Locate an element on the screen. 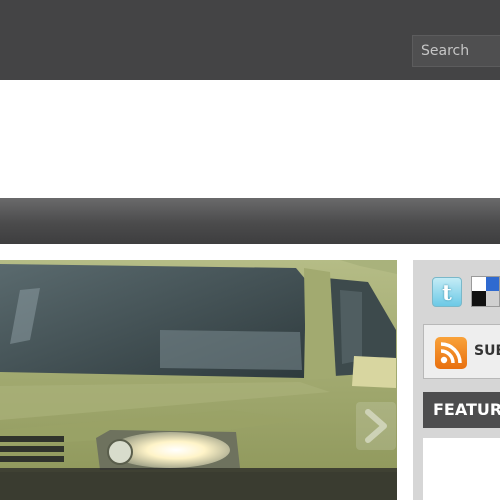 The height and width of the screenshot is (500, 500). twitter-icon: t is located at coordinates (447, 292).